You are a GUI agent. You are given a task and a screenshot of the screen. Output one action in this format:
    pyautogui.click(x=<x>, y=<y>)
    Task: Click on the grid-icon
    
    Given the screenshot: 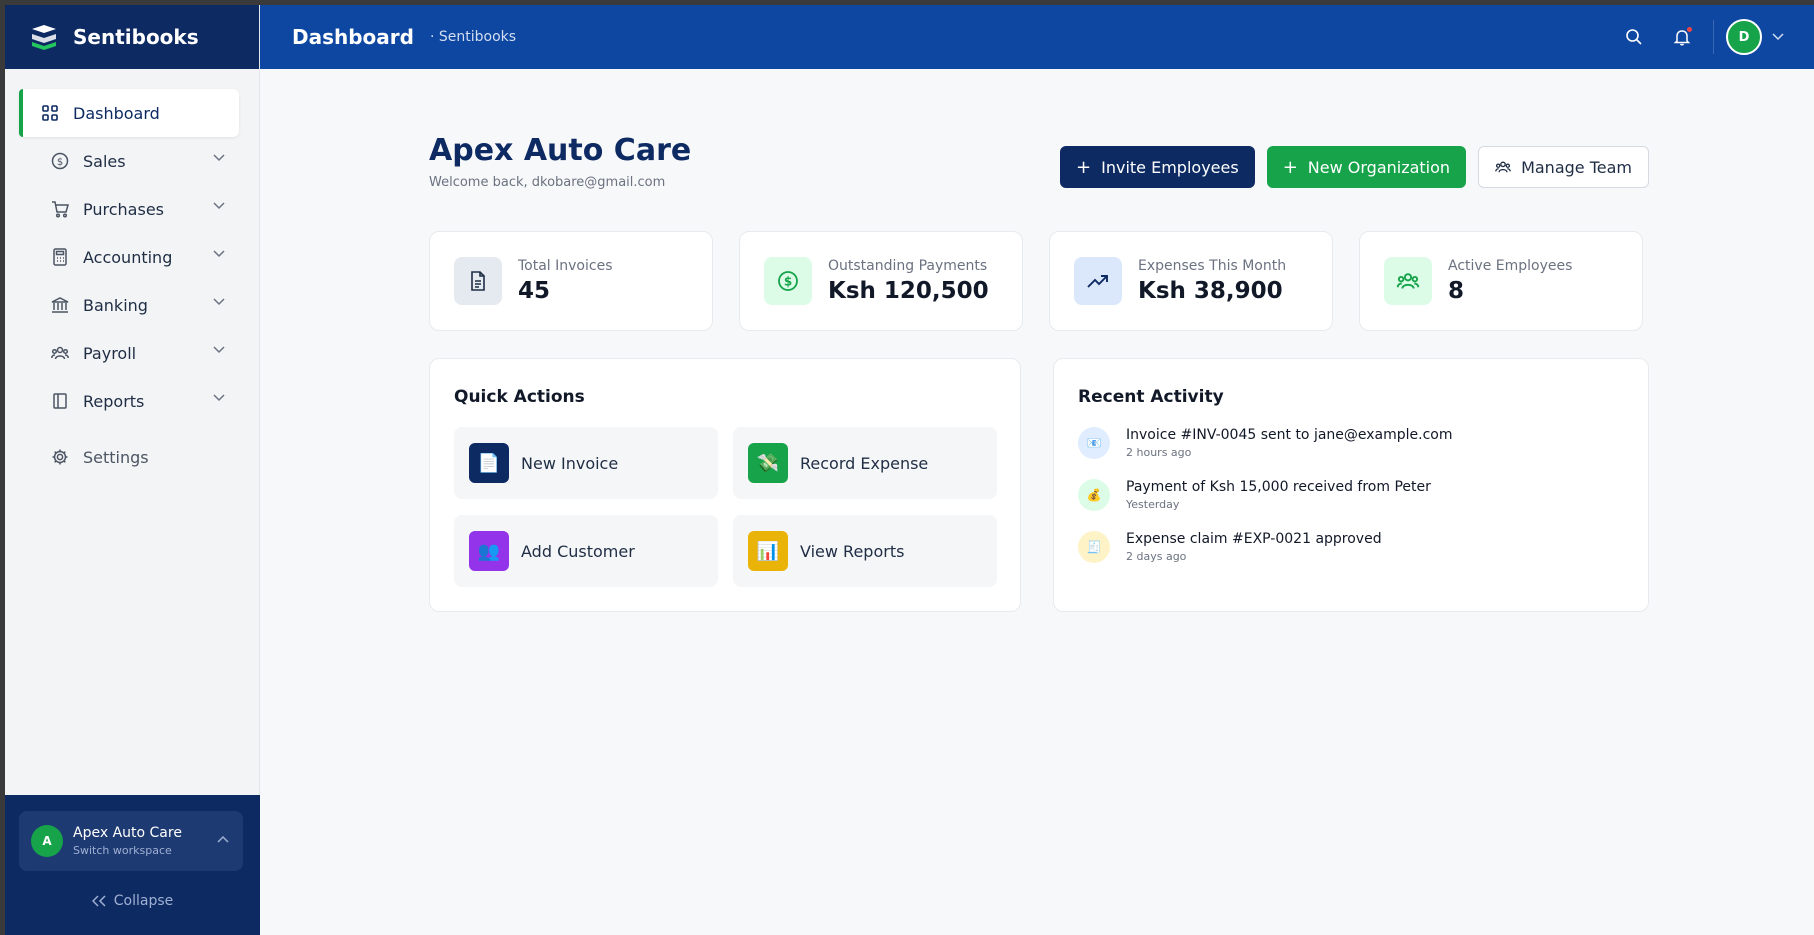 What is the action you would take?
    pyautogui.click(x=50, y=113)
    